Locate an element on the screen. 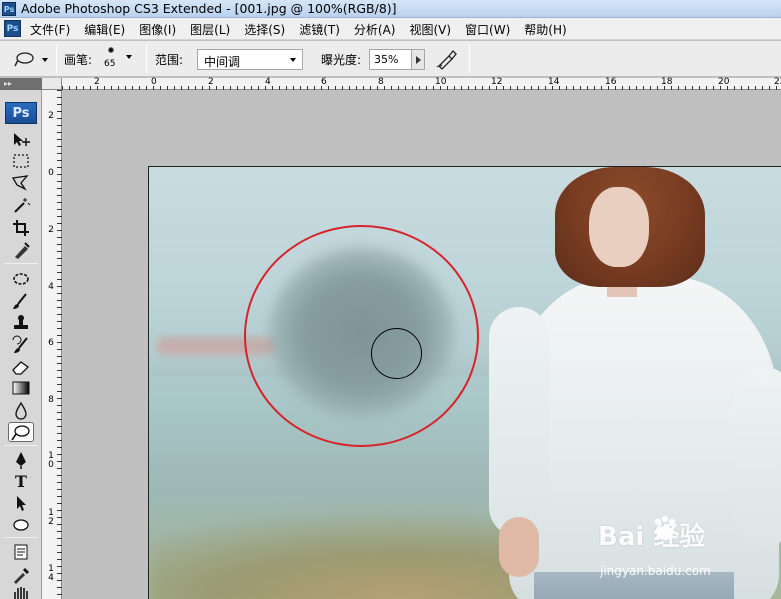 The image size is (781, 599). marquee-tool-icon is located at coordinates (21, 161).